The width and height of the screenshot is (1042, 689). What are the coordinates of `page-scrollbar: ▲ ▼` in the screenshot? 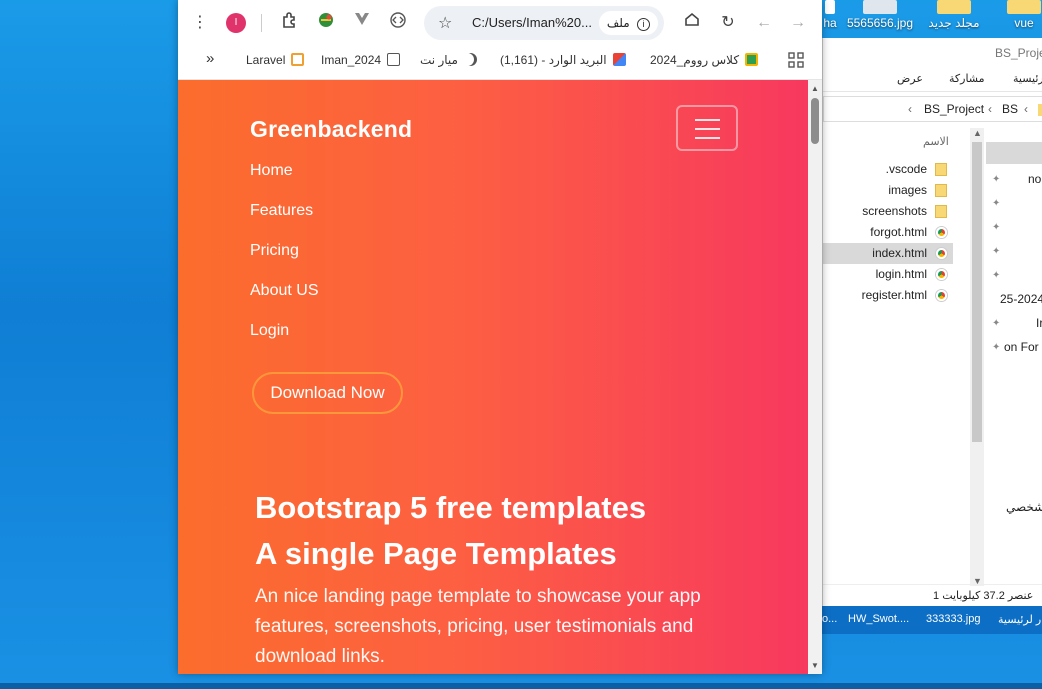 It's located at (815, 377).